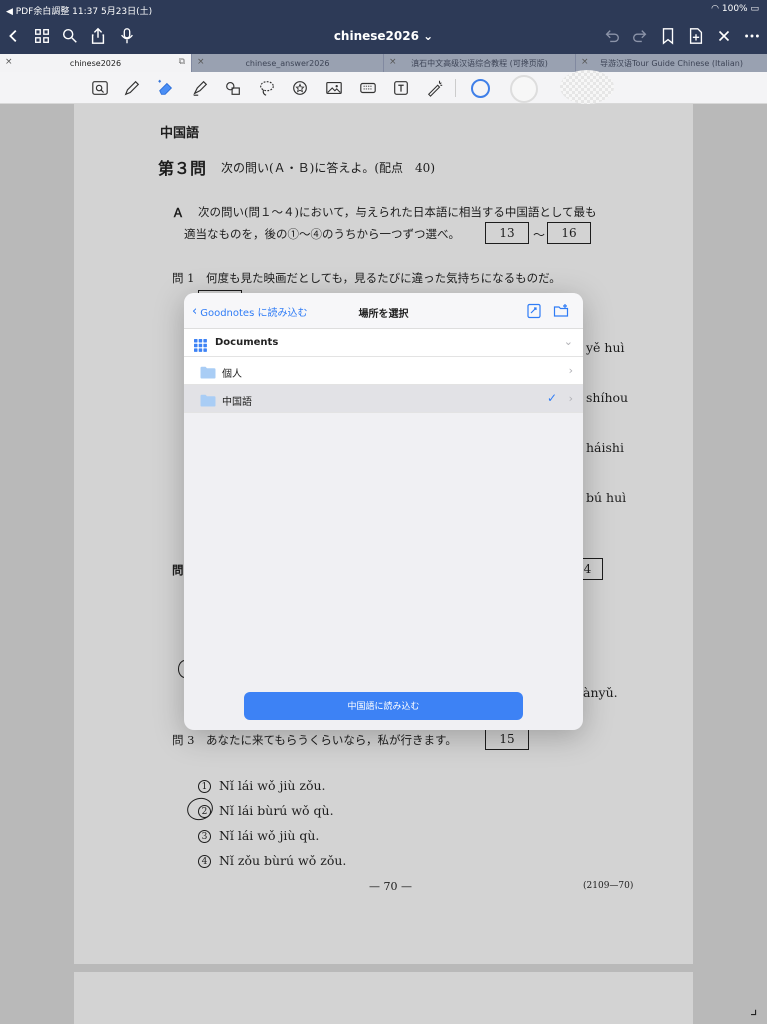 The height and width of the screenshot is (1024, 767). I want to click on section-a-text-1: 次の問い(問１～４)において，与えられた日本語に相当する中国語として最も, so click(397, 212).